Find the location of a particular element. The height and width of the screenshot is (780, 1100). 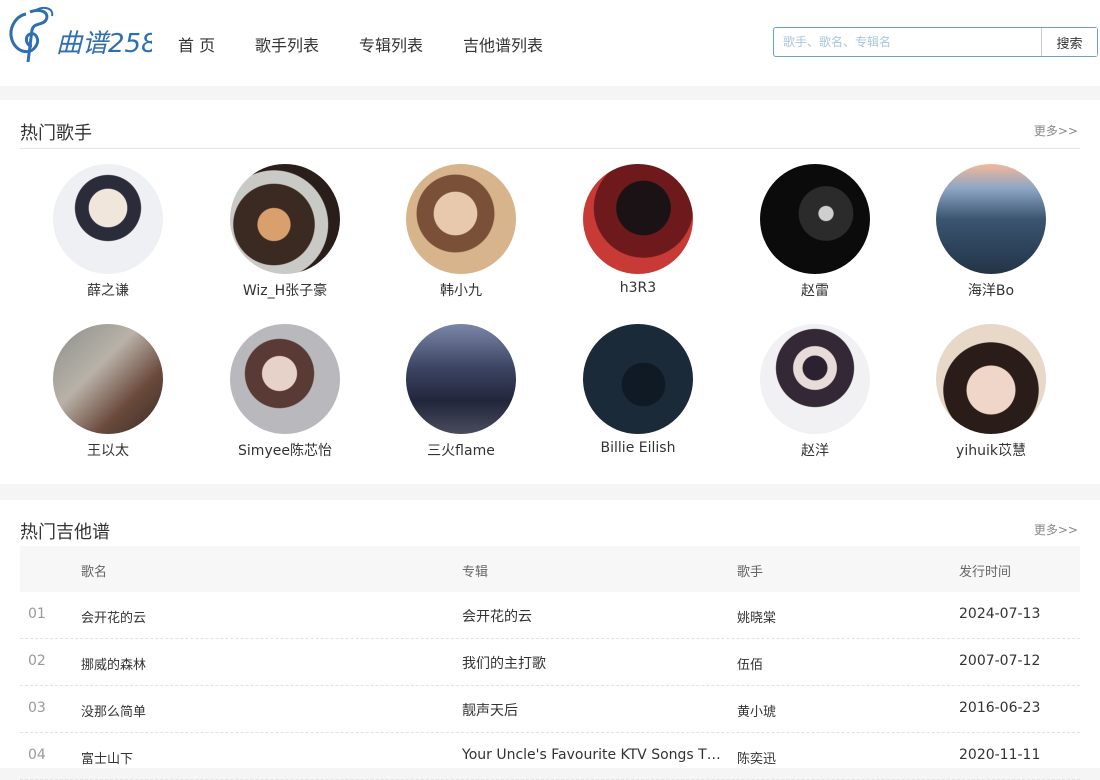

table-row: 03 没那么简单 靓声天后 黄小琥 2016-06-23 is located at coordinates (550, 709).